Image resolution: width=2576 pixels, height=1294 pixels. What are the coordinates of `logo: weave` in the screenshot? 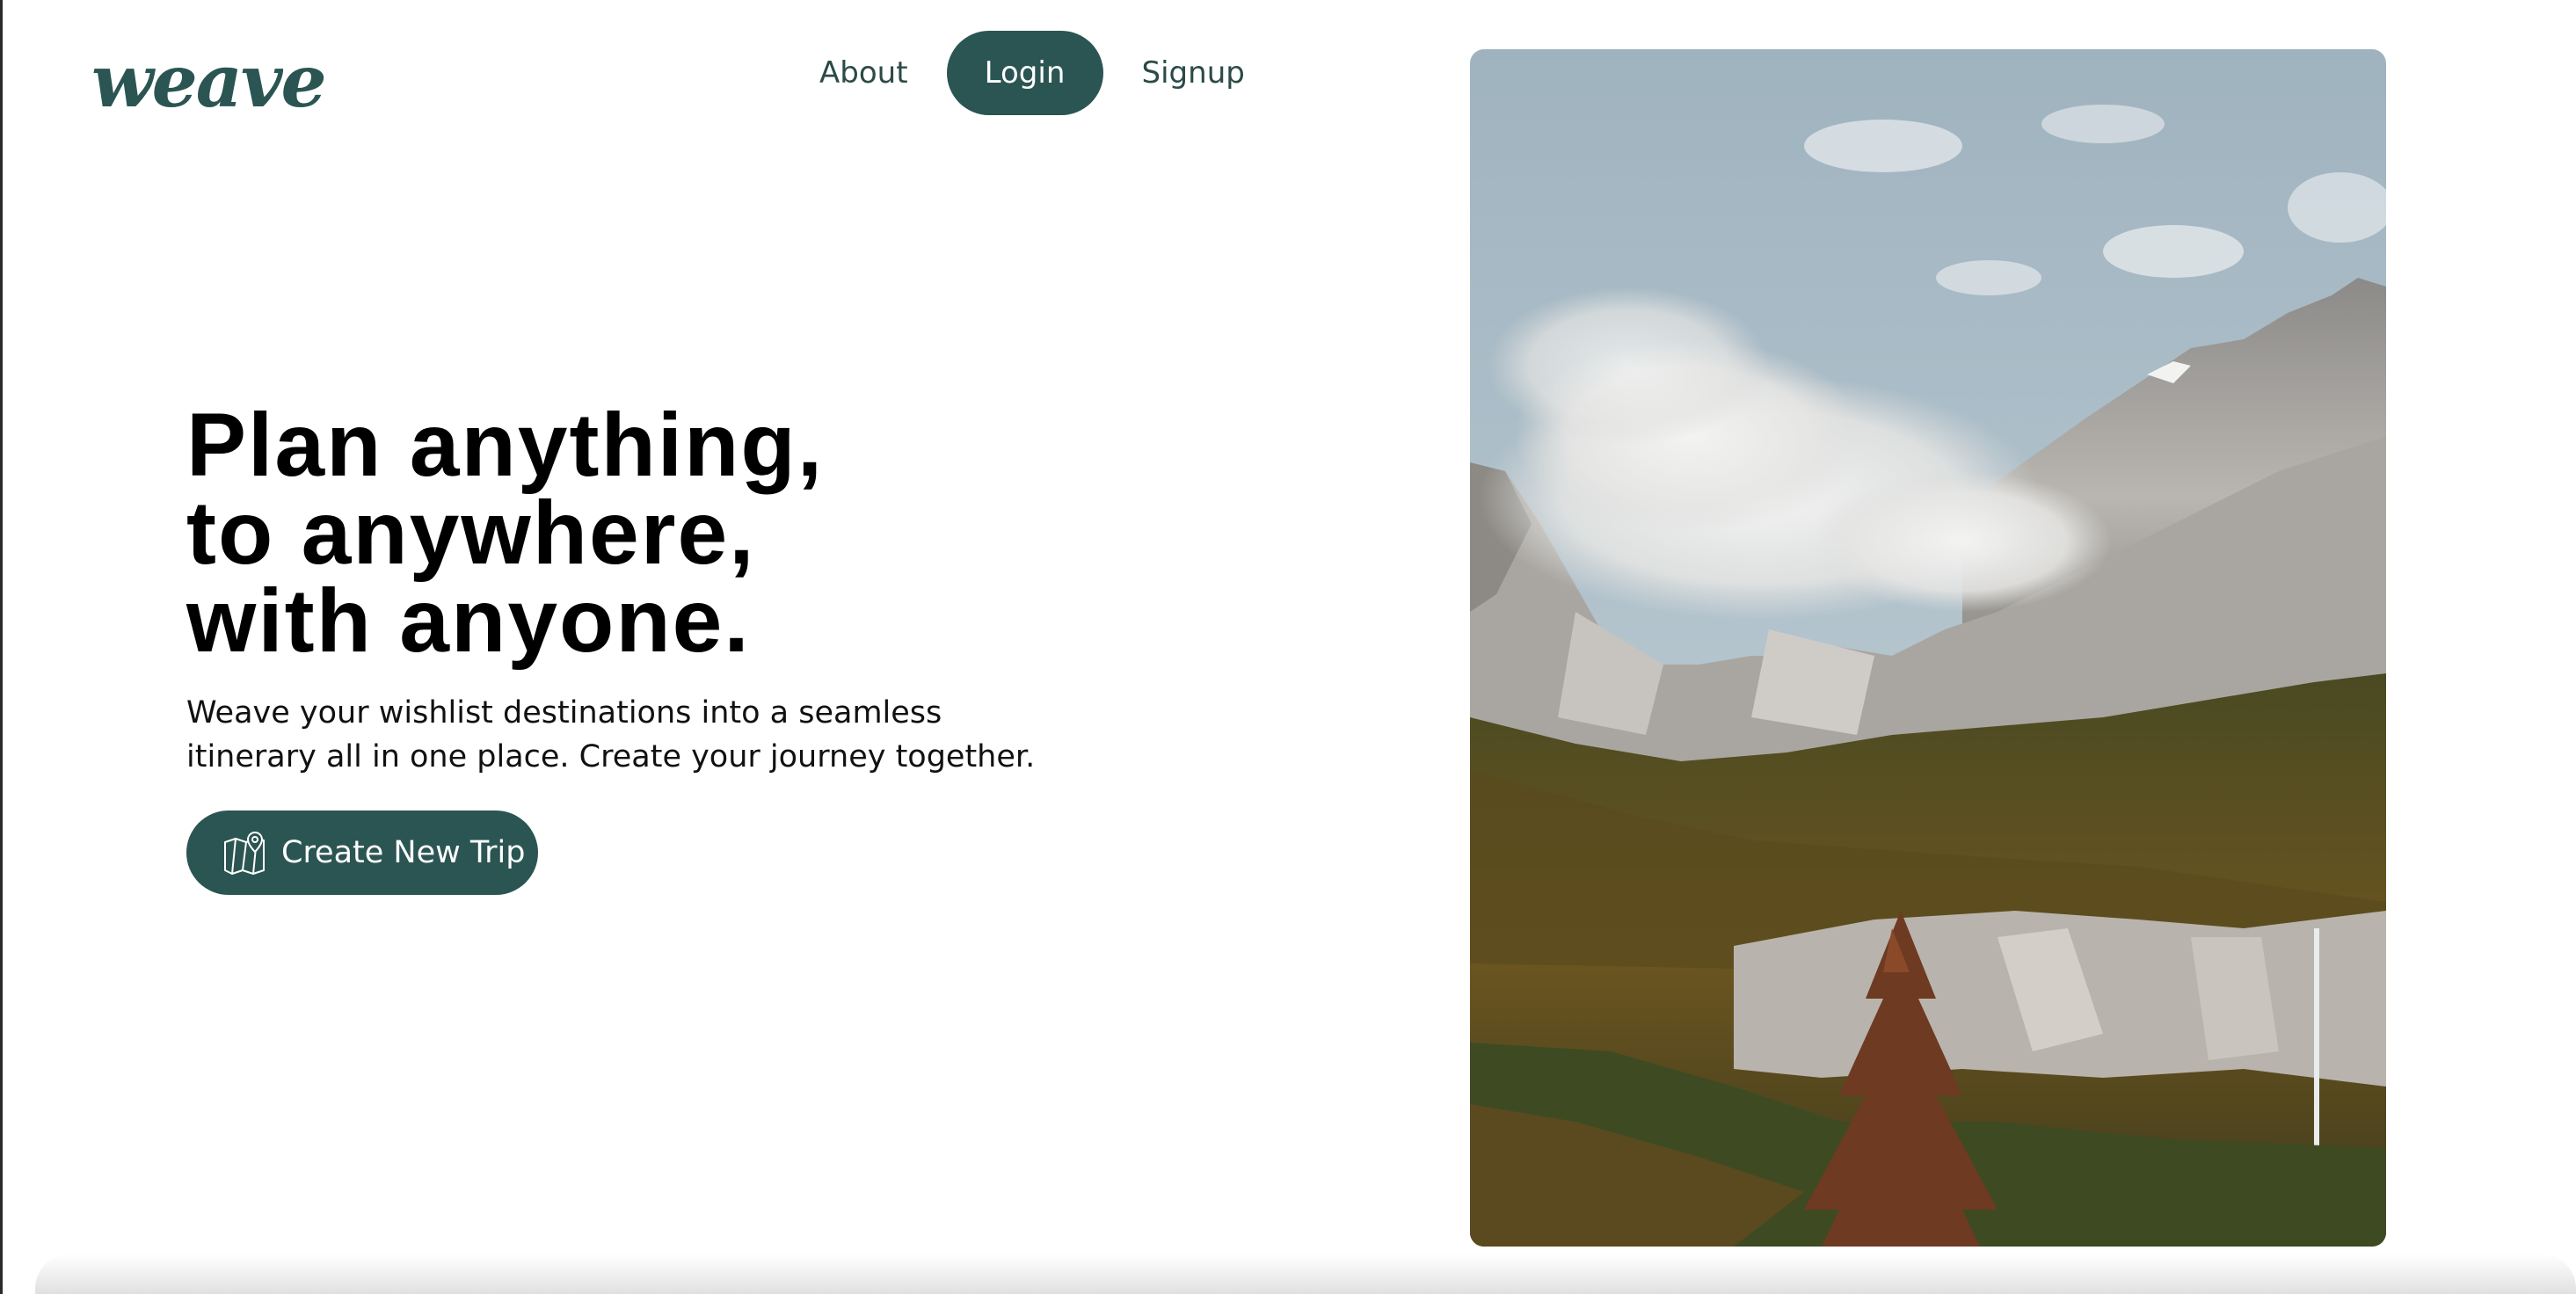 It's located at (209, 82).